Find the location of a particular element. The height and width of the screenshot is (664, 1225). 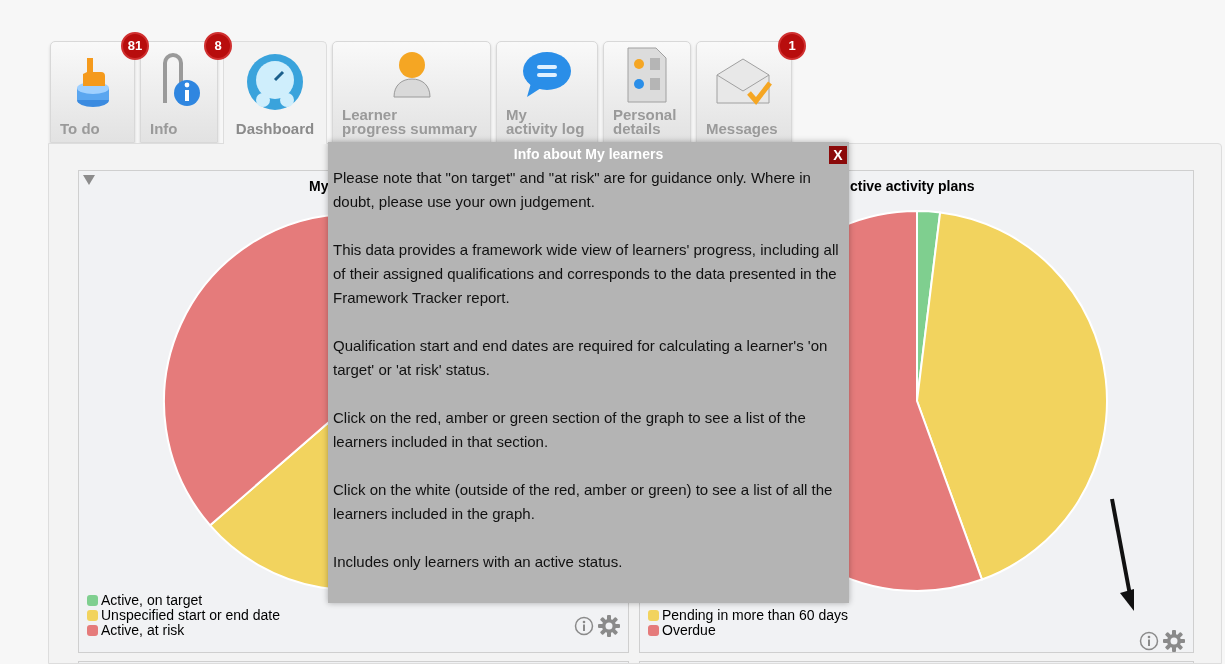

info-paragraph: Includes only learners with an active status. is located at coordinates (478, 562).